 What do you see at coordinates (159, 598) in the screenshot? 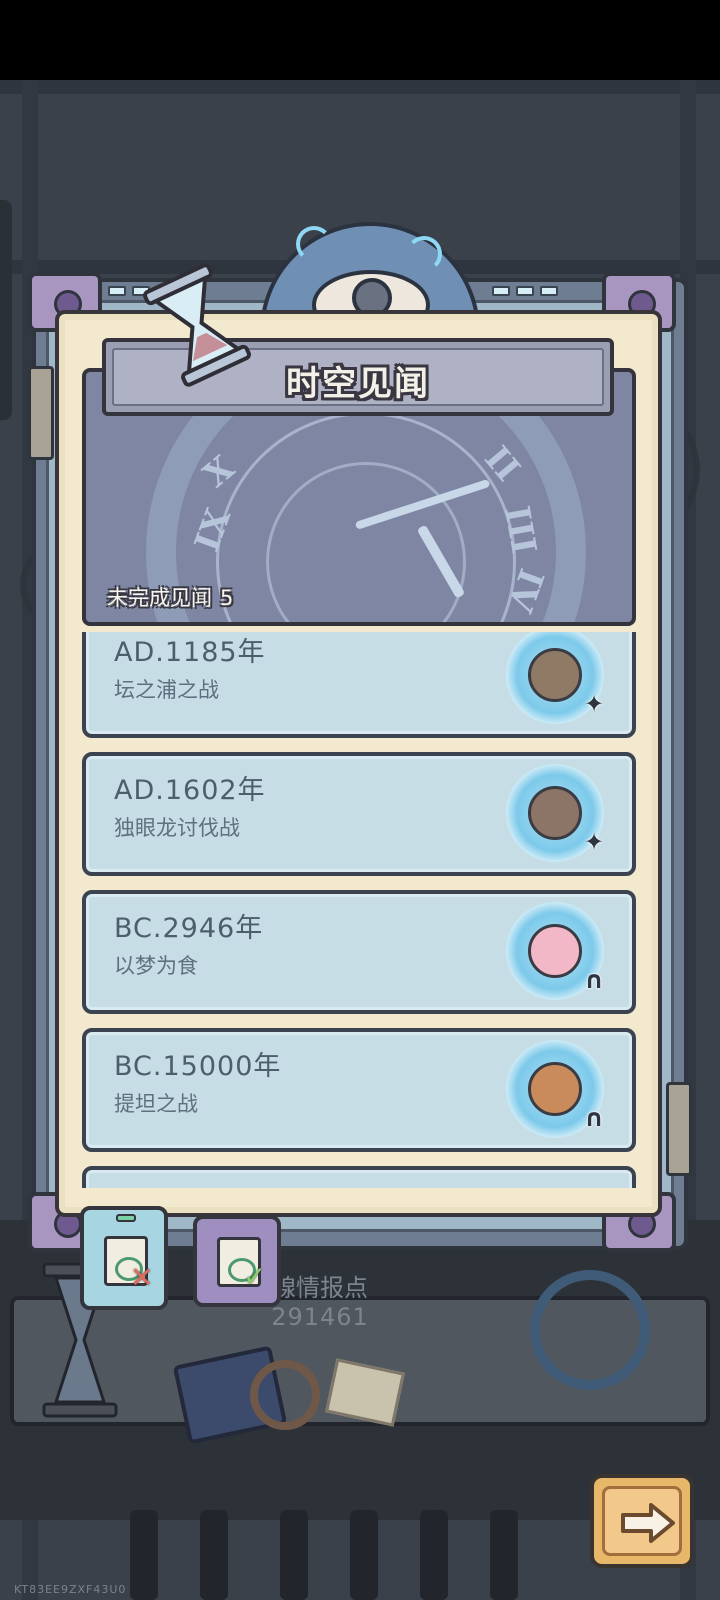
I see `incomplete-label: 未完成见闻` at bounding box center [159, 598].